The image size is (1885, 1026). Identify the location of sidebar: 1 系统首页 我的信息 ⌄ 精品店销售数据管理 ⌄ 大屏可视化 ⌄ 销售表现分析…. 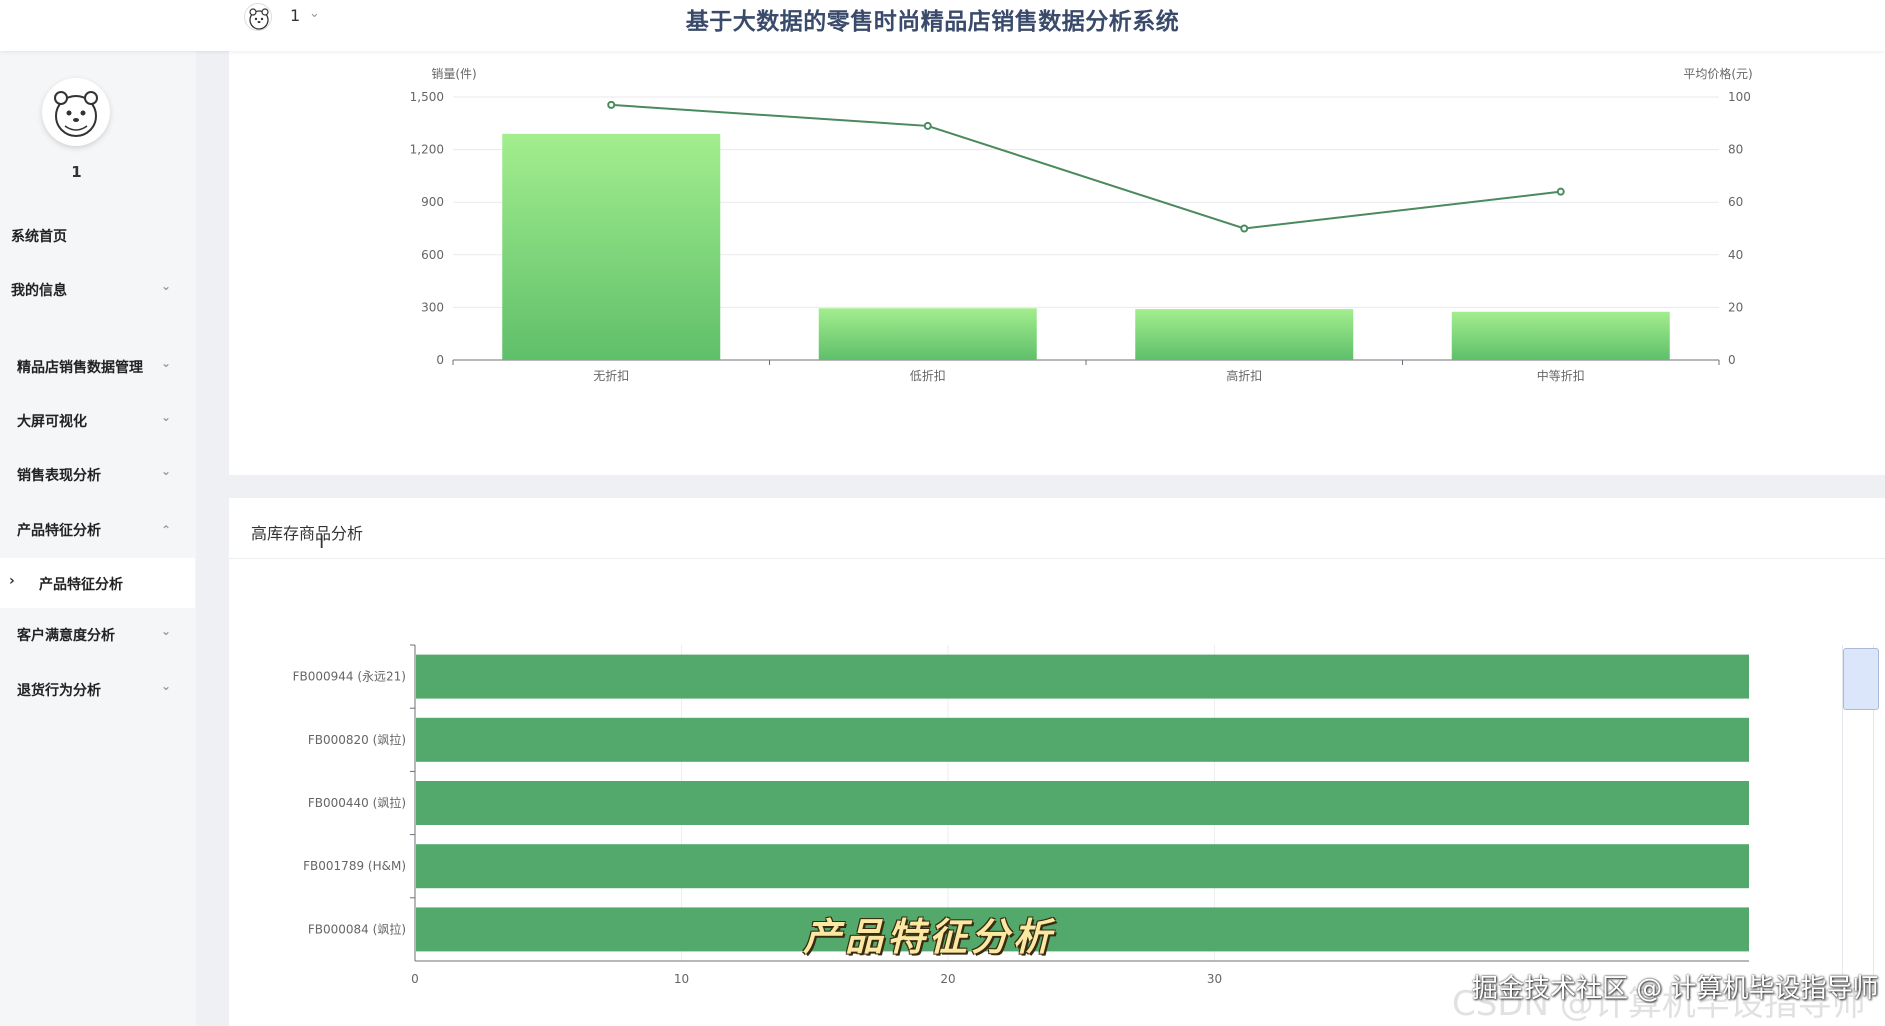
(98, 538).